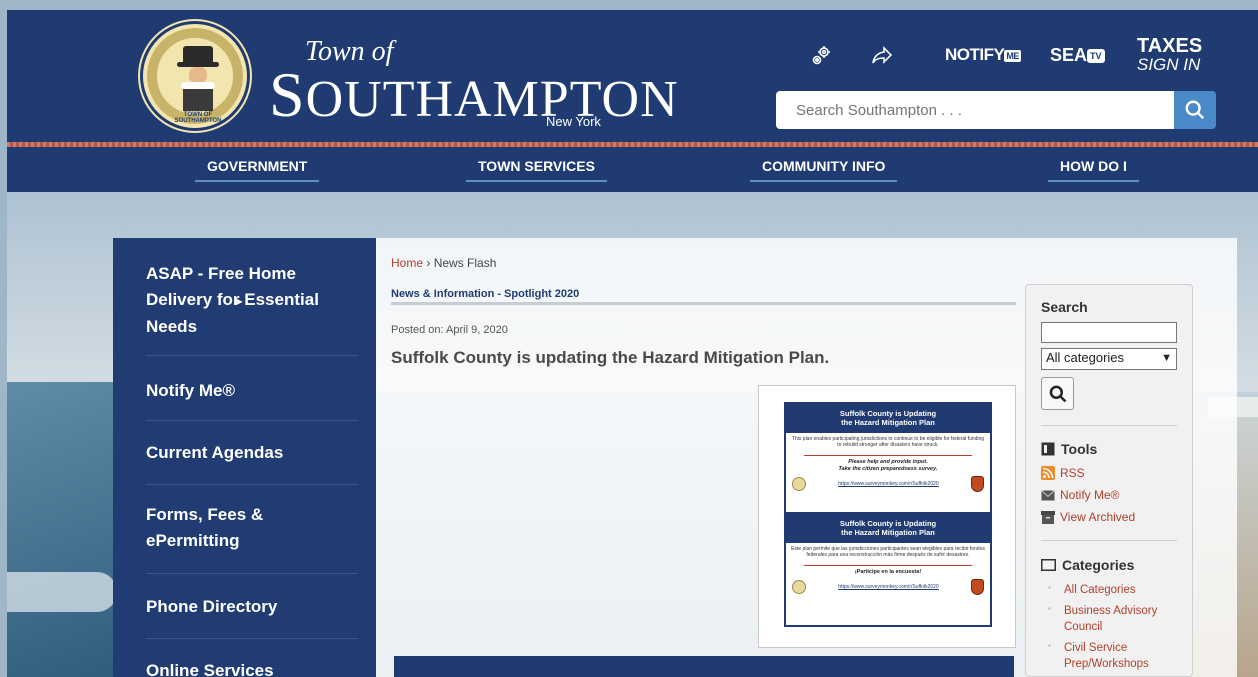 The image size is (1258, 677). Describe the element at coordinates (1093, 170) in the screenshot. I see `nav-how-do-i: HOW DO I` at that location.